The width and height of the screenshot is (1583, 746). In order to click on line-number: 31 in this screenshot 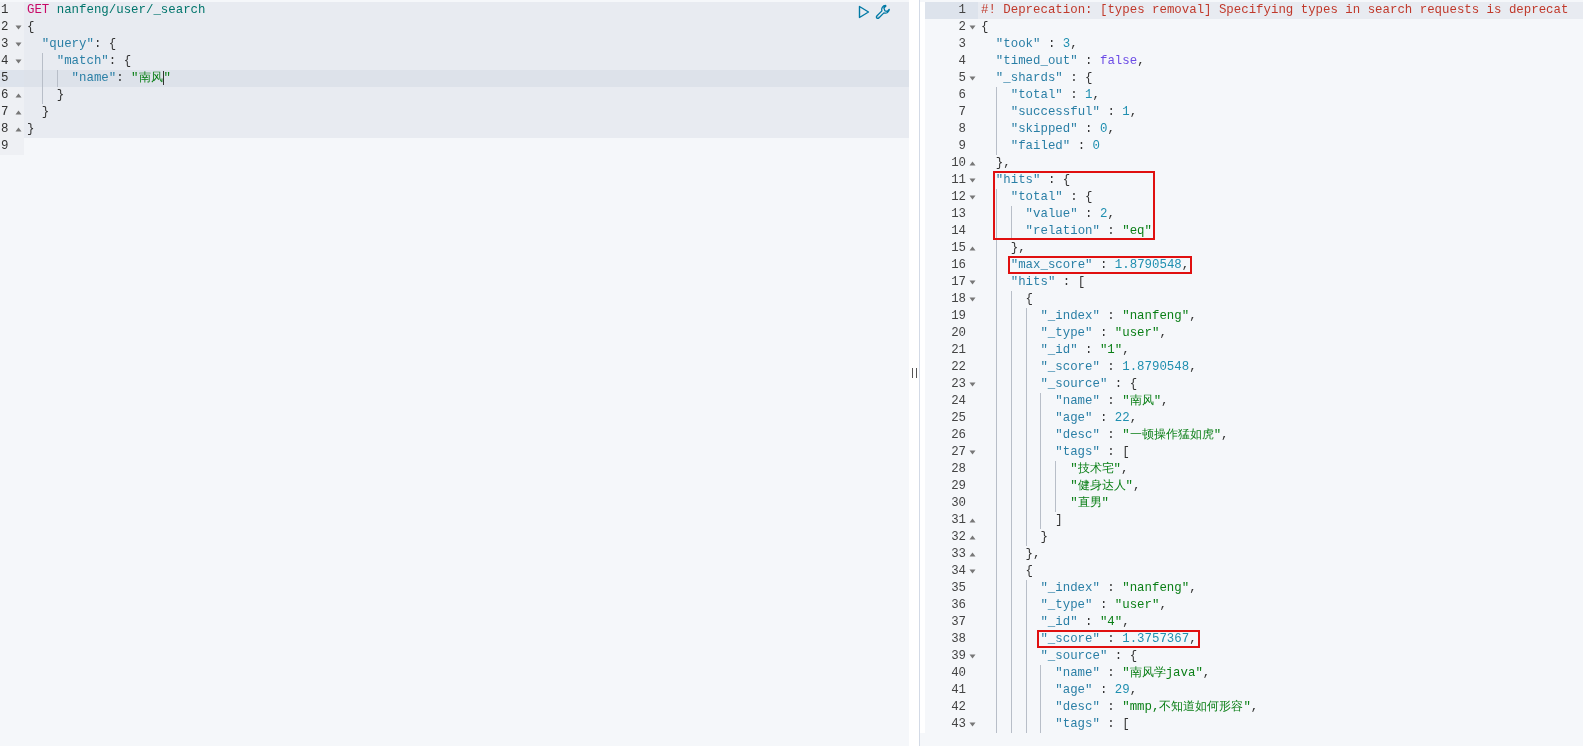, I will do `click(958, 520)`.